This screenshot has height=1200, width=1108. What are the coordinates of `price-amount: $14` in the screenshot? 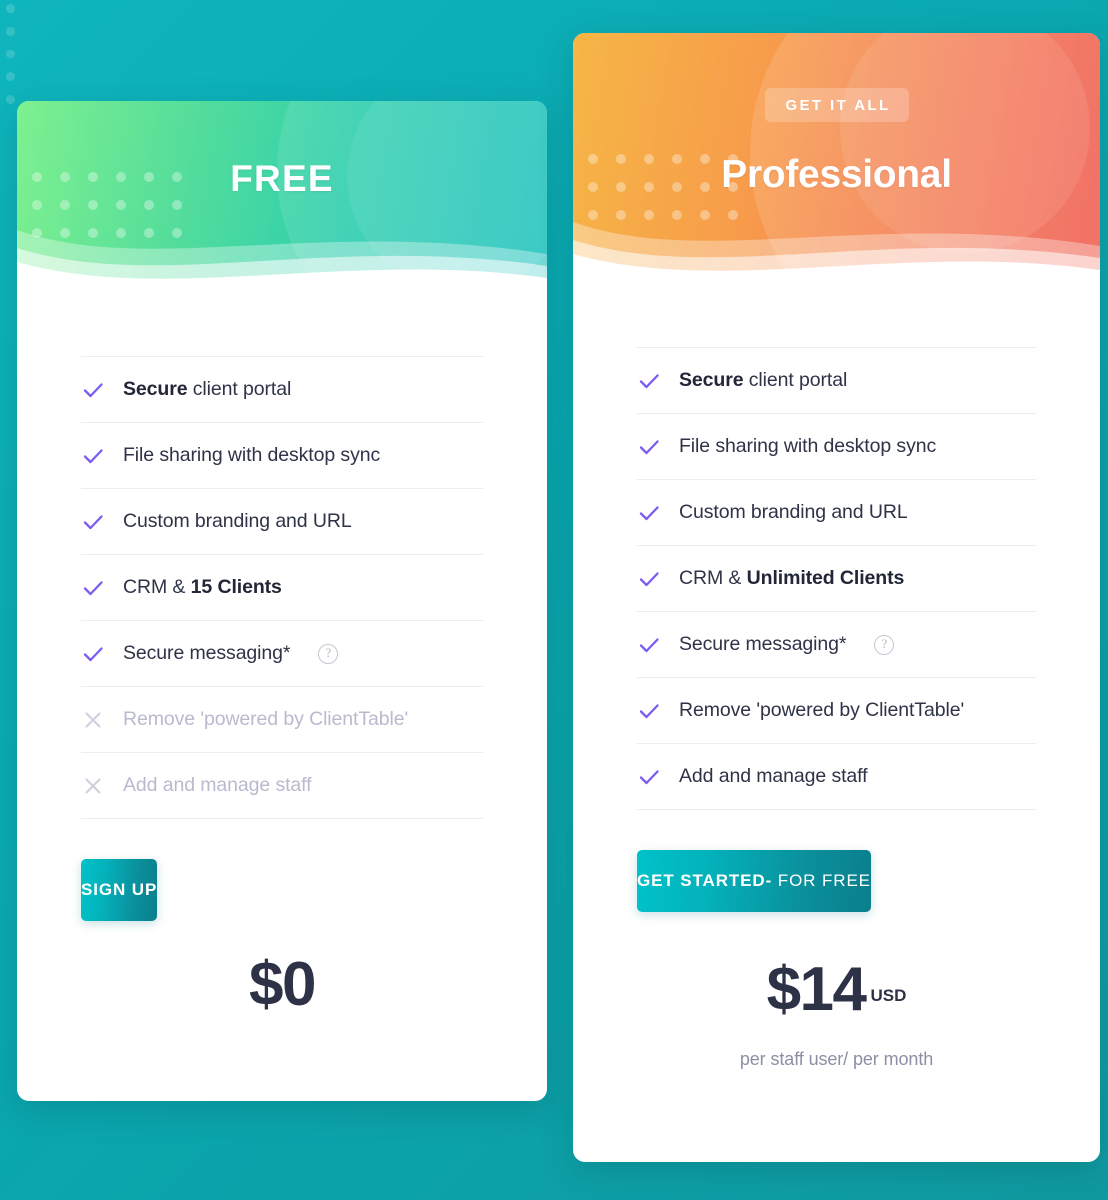 It's located at (816, 989).